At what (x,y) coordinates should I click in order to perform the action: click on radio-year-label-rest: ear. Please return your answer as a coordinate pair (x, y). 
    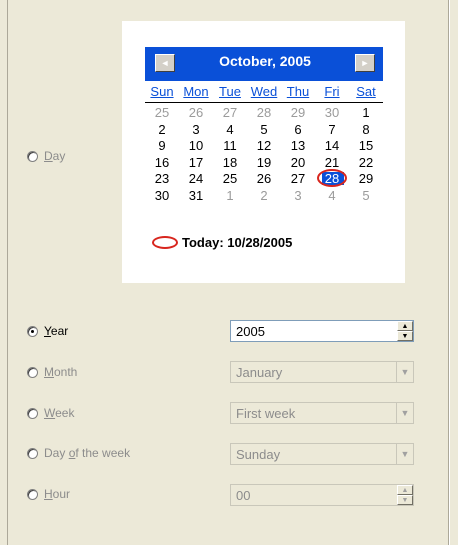
    Looking at the image, I should click on (59, 331).